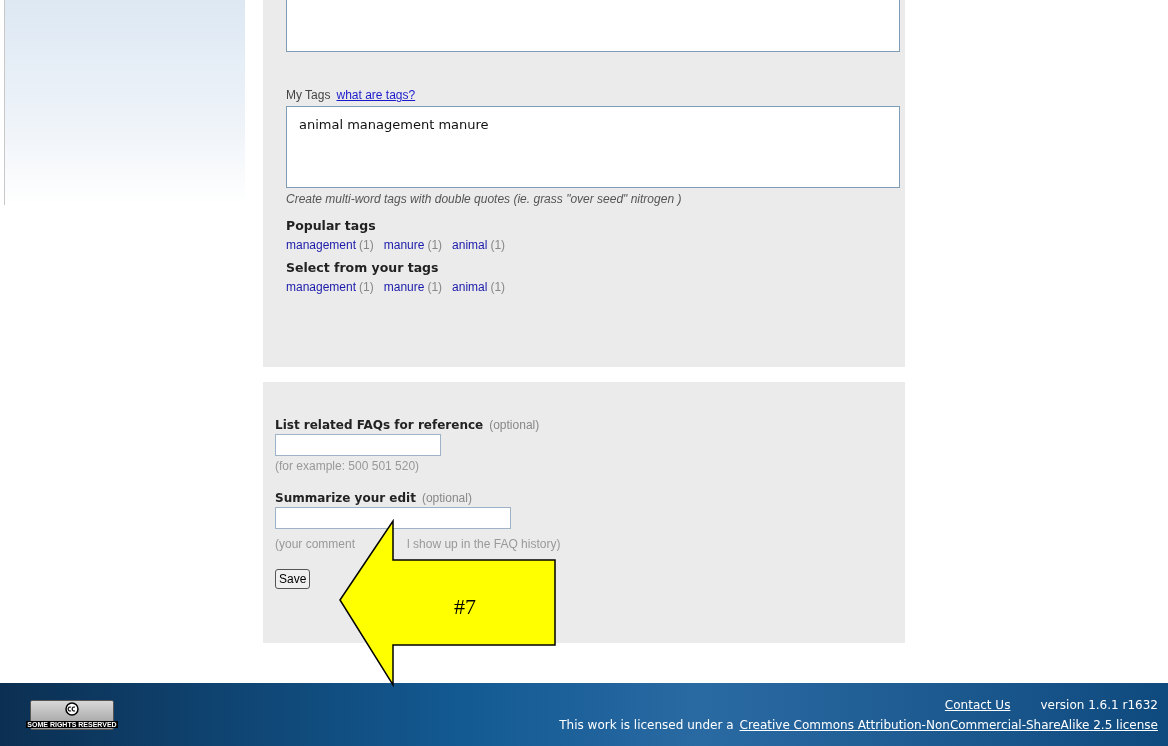 The width and height of the screenshot is (1168, 746). Describe the element at coordinates (315, 544) in the screenshot. I see `hint-text: (your comment` at that location.